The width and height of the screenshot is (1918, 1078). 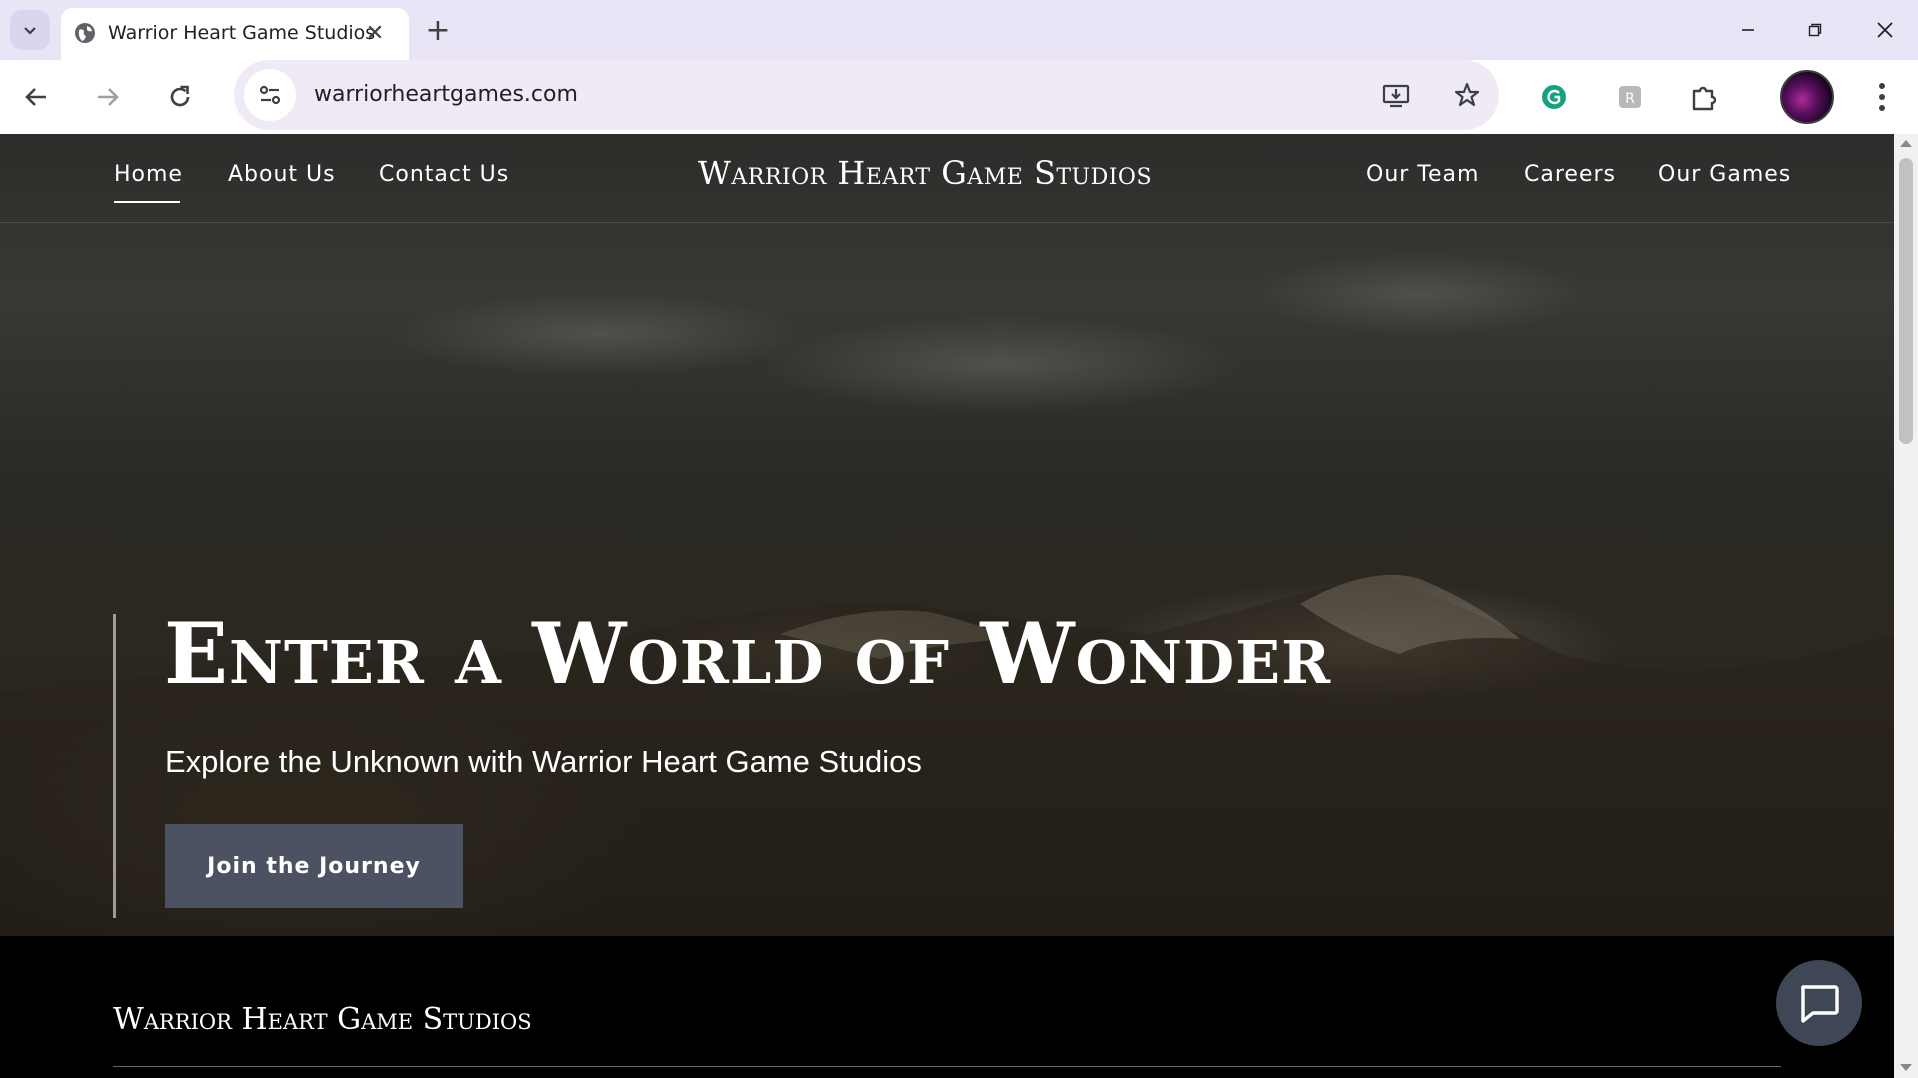 I want to click on chat-widget-button, so click(x=1819, y=1003).